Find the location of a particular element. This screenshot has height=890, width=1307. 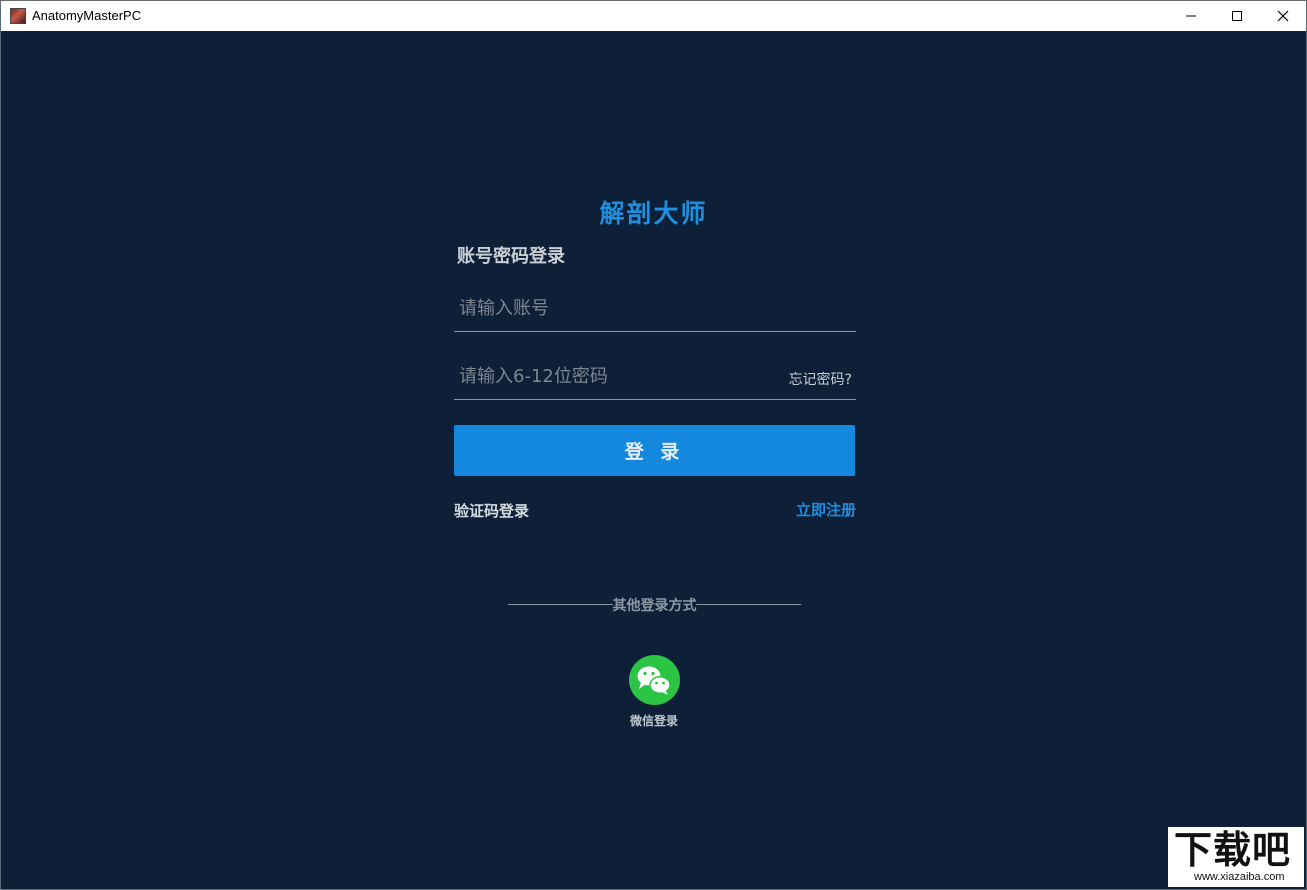

sms-login-link: 验证码登录 is located at coordinates (491, 510).